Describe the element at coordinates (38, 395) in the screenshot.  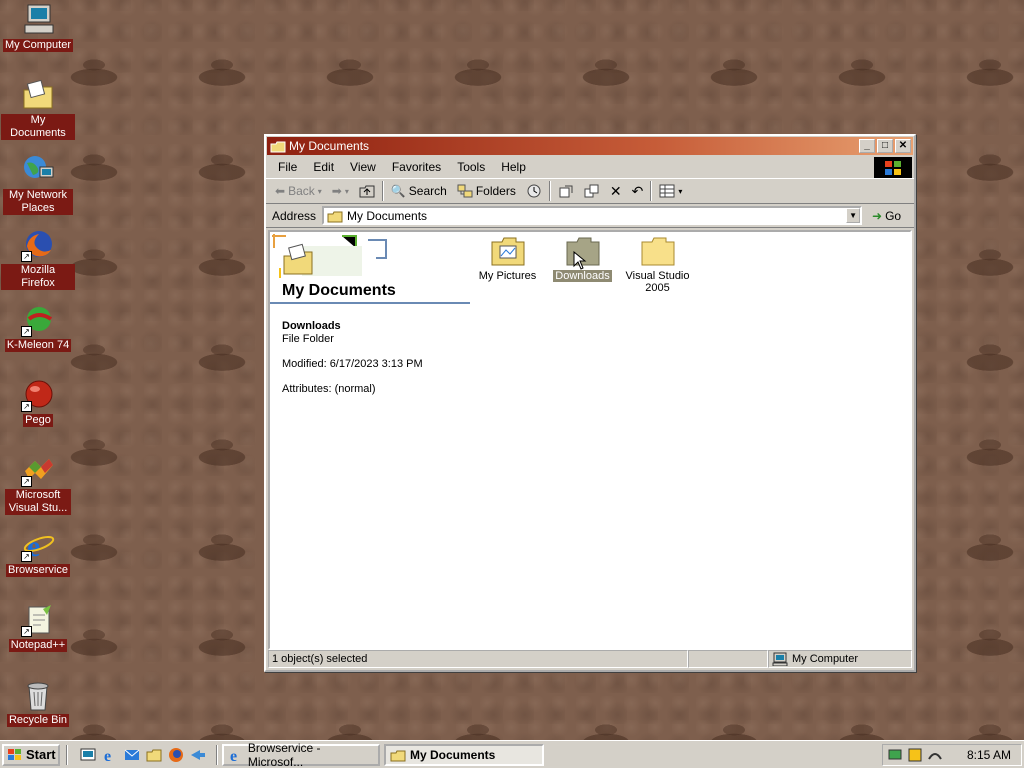
I see `pego-icon: ↗` at that location.